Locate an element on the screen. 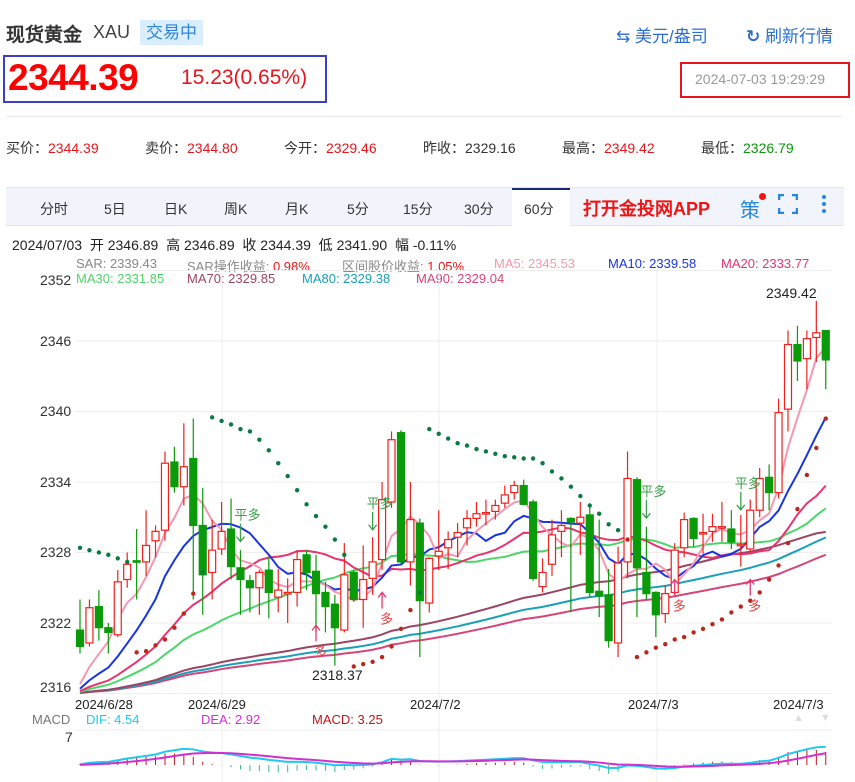 Image resolution: width=855 pixels, height=782 pixels. x-tick: 2024/6/29 is located at coordinates (217, 704).